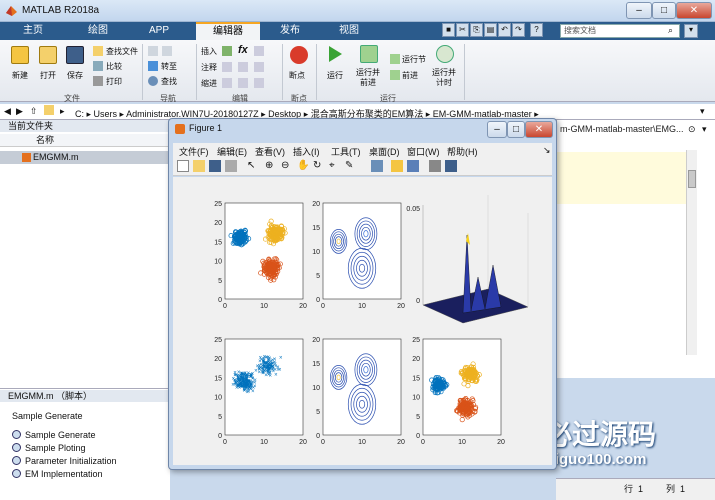 This screenshot has width=715, height=500. I want to click on section-item: Sample Generate, so click(54, 435).